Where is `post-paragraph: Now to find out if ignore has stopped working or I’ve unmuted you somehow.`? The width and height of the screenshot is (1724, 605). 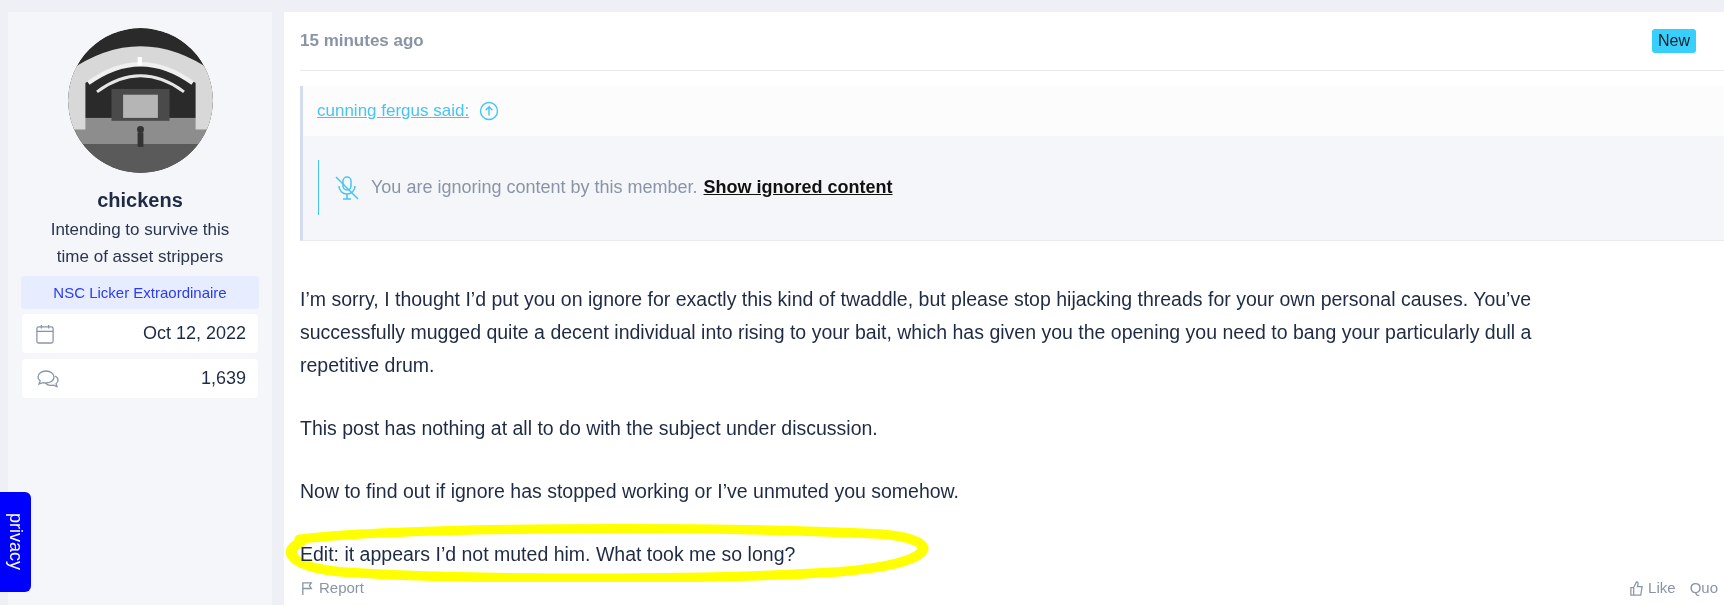
post-paragraph: Now to find out if ignore has stopped working or I’ve unmuted you somehow. is located at coordinates (630, 491).